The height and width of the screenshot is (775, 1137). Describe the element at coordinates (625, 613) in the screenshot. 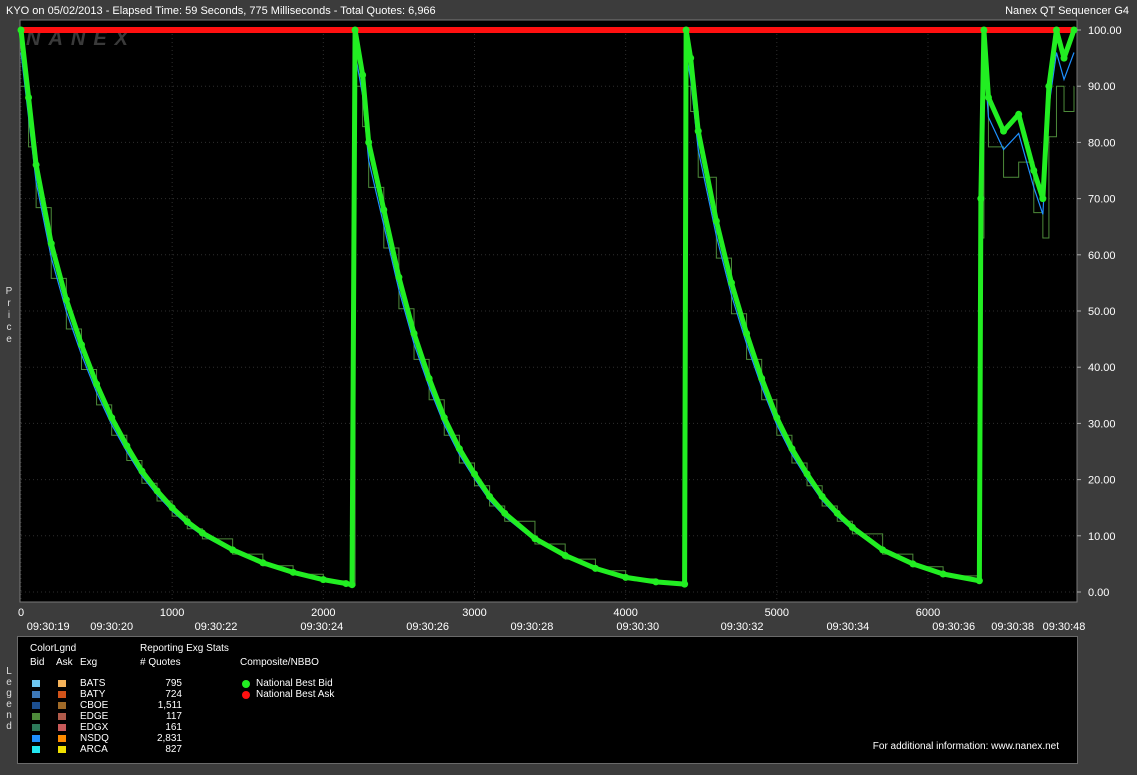

I see `x-seq-tick-label: 4000` at that location.